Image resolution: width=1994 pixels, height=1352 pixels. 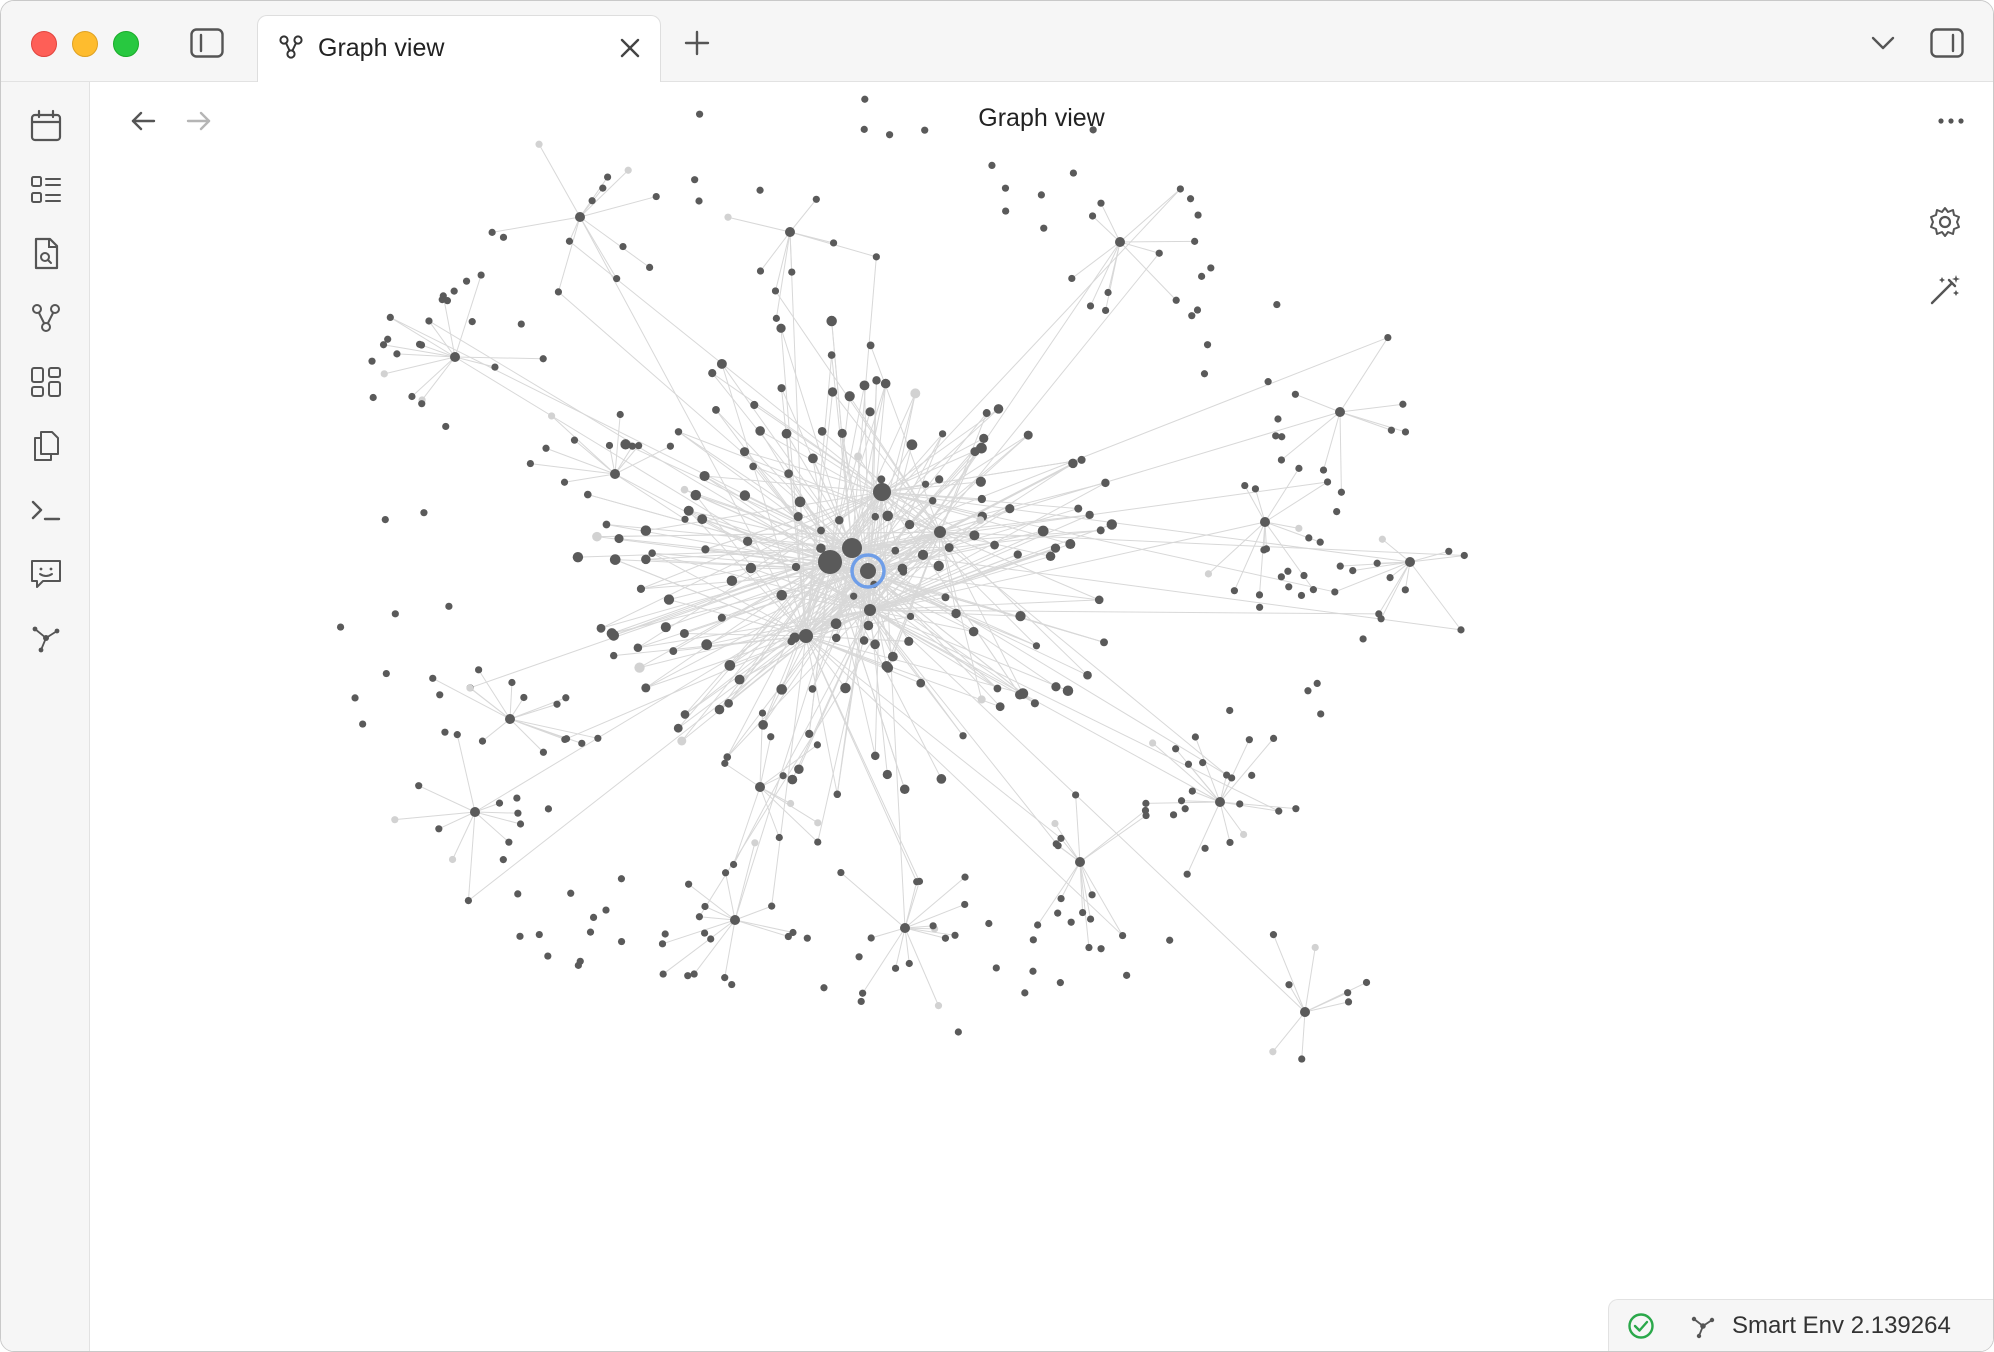 I want to click on sidebar-right-icon, so click(x=1947, y=43).